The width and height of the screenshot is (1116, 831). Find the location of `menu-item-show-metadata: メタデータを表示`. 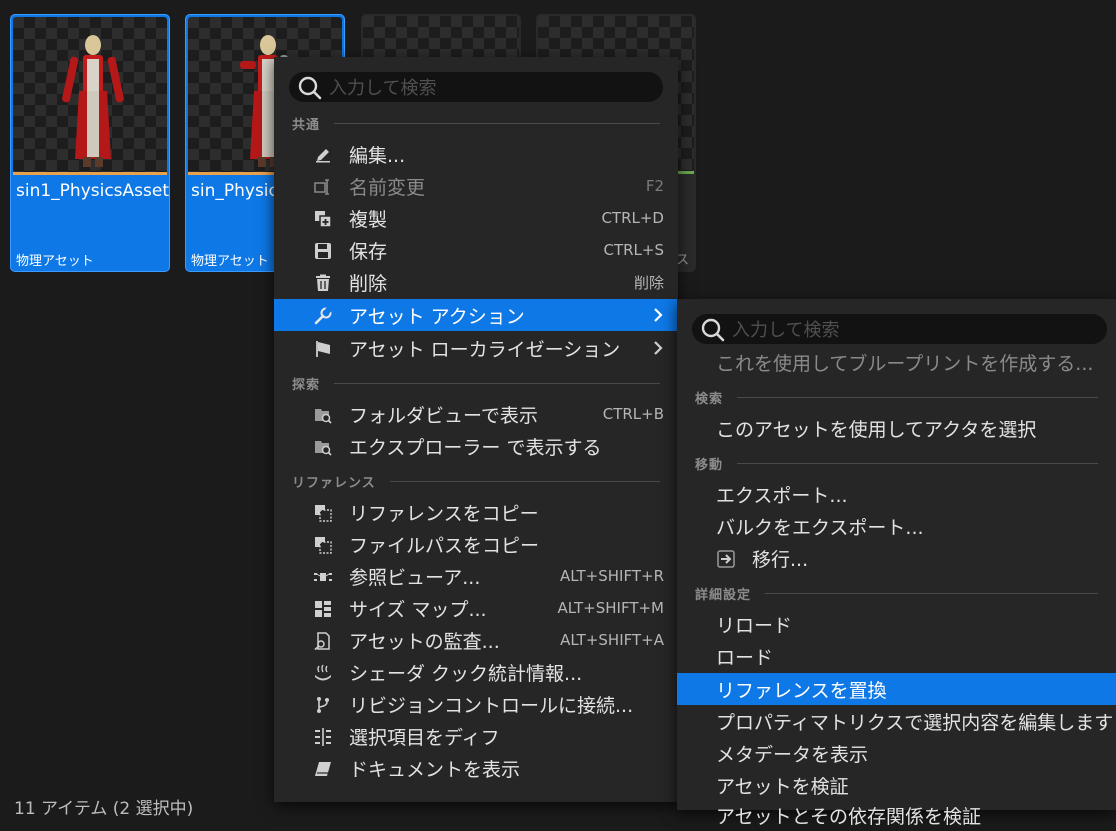

menu-item-show-metadata: メタデータを表示 is located at coordinates (896, 753).